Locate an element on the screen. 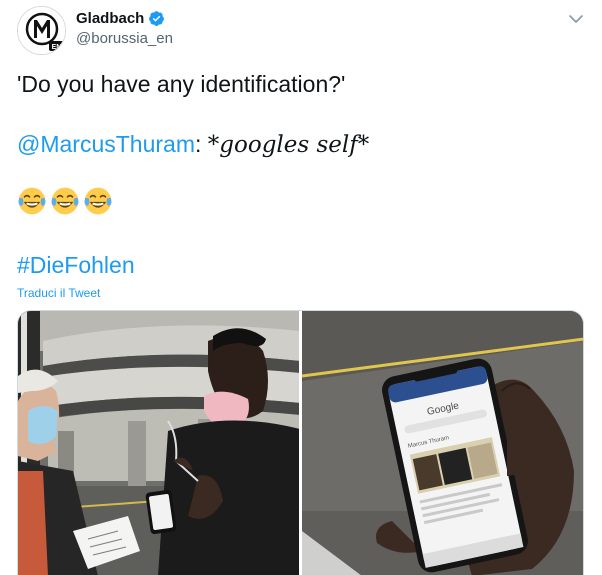 The width and height of the screenshot is (602, 575). author-row: Gladbach is located at coordinates (120, 18).